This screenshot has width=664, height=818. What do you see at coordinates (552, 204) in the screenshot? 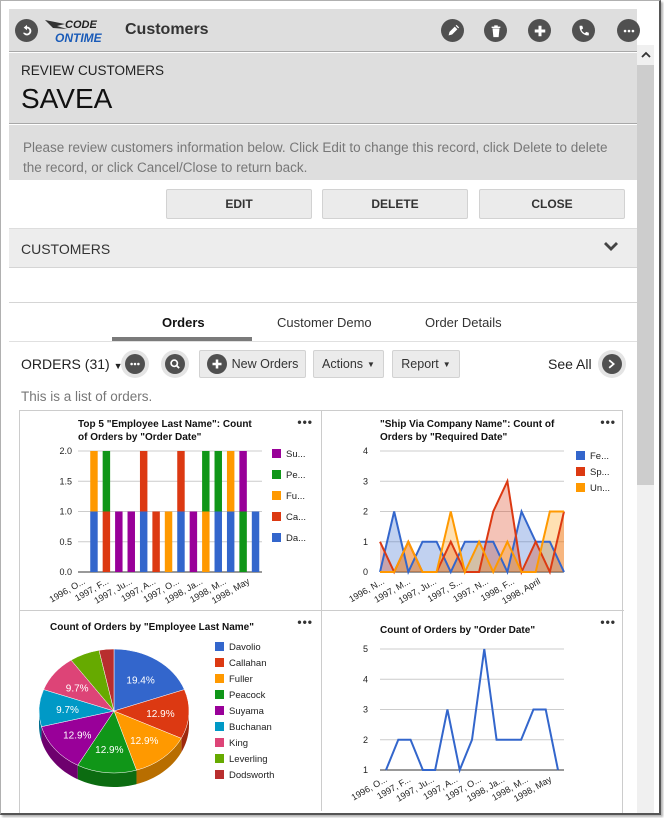
I see `close-button: CLOSE` at bounding box center [552, 204].